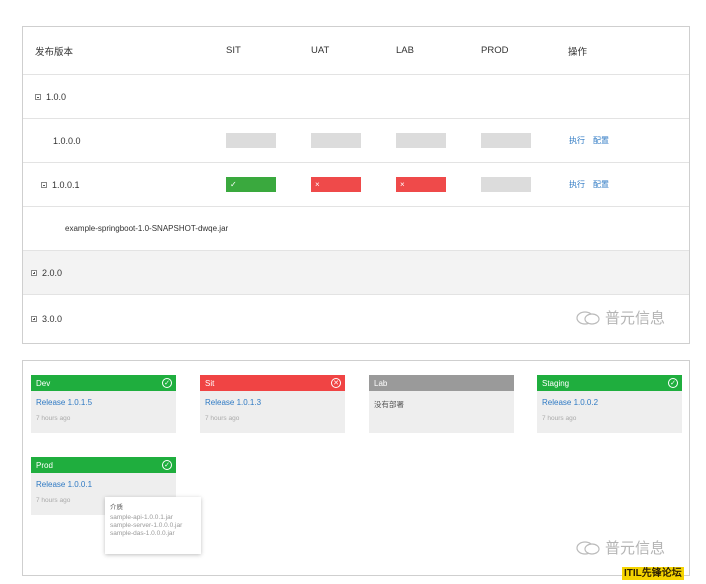 The height and width of the screenshot is (584, 706). Describe the element at coordinates (495, 50) in the screenshot. I see `col-header-prod: PROD` at that location.